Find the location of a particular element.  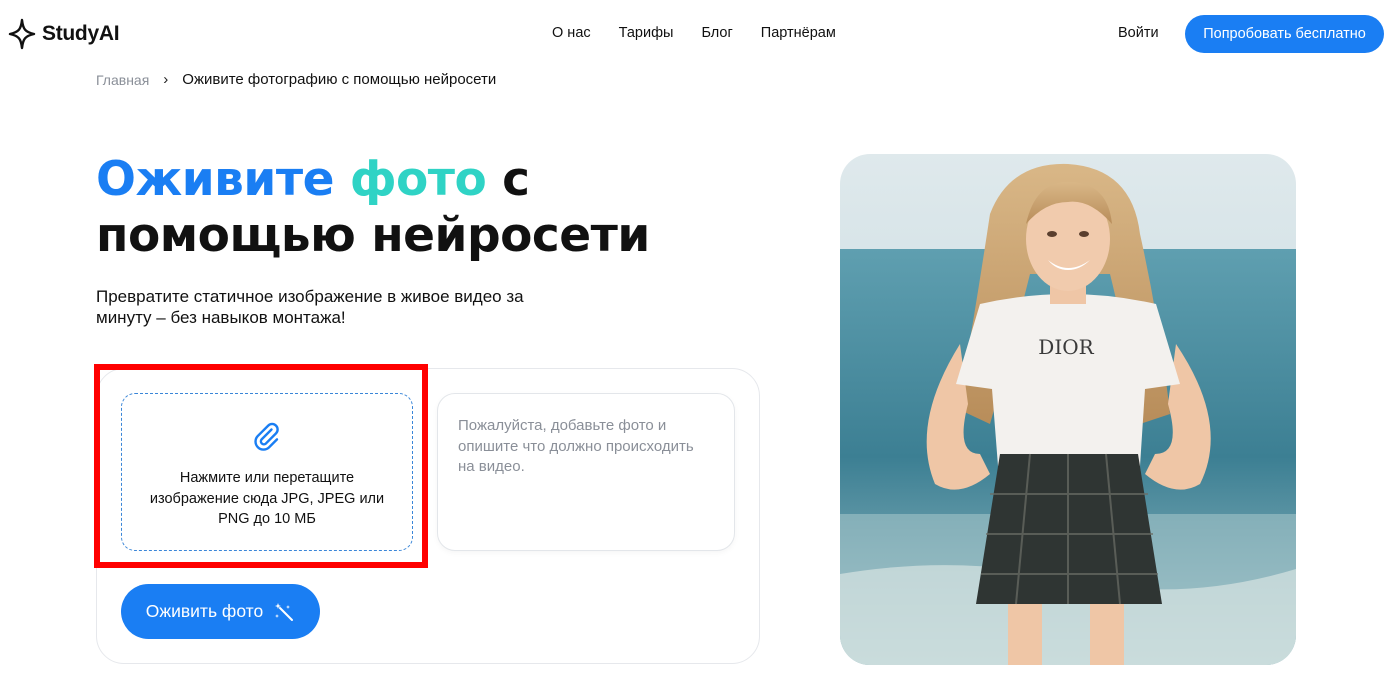

paperclip-icon is located at coordinates (266, 436).